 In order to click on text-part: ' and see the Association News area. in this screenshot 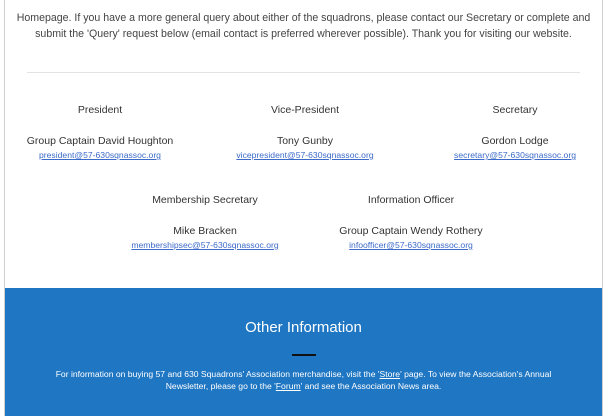, I will do `click(371, 386)`.